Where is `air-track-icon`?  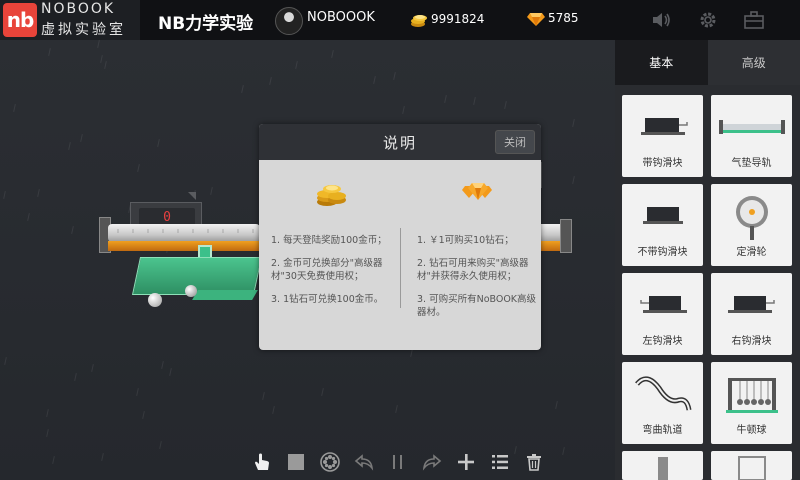 air-track-icon is located at coordinates (751, 127).